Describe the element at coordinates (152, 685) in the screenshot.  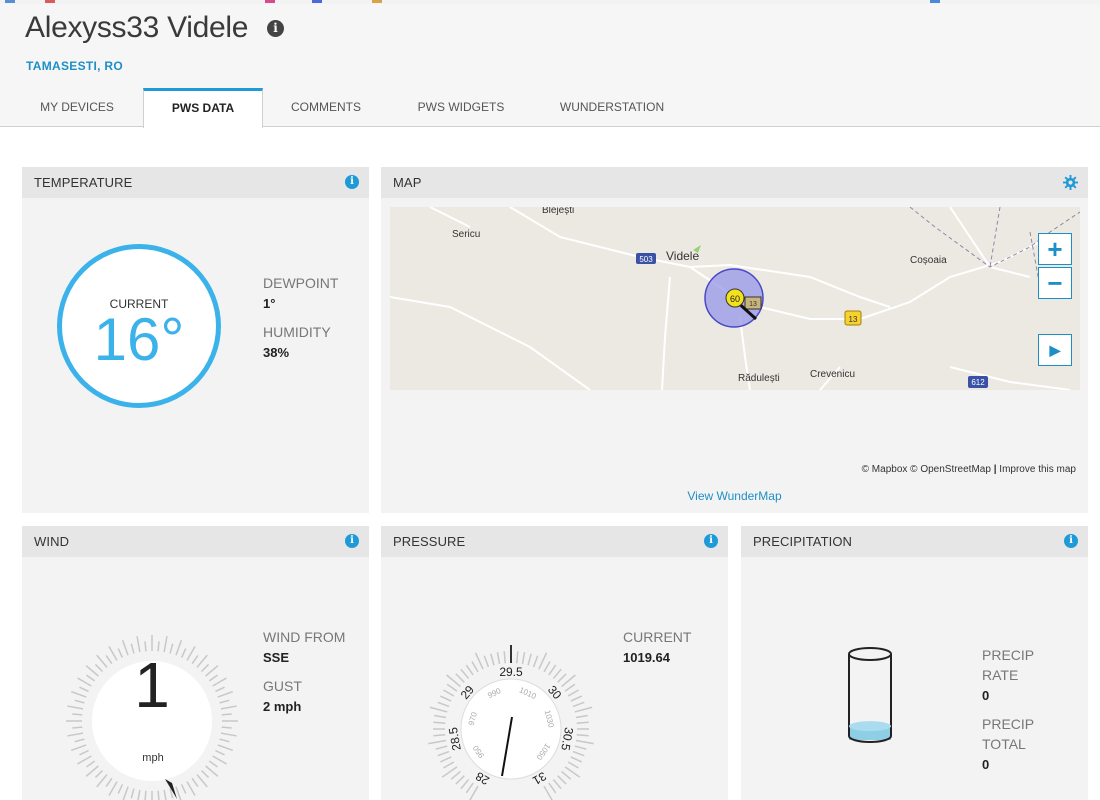
I see `wind-speed-value: 1` at that location.